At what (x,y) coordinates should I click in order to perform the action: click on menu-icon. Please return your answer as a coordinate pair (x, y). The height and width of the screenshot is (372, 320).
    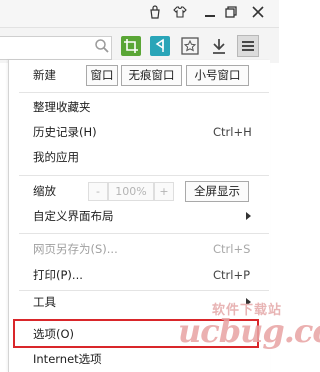
    Looking at the image, I should click on (248, 46).